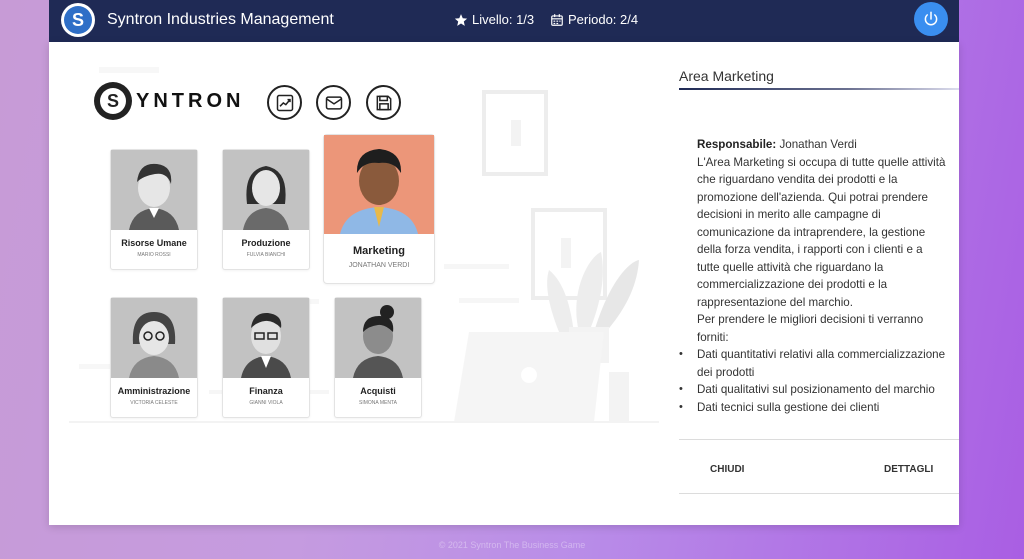 The width and height of the screenshot is (1024, 559). I want to click on department-card-acquisti: Acquisti SIMONA MENTA, so click(378, 357).